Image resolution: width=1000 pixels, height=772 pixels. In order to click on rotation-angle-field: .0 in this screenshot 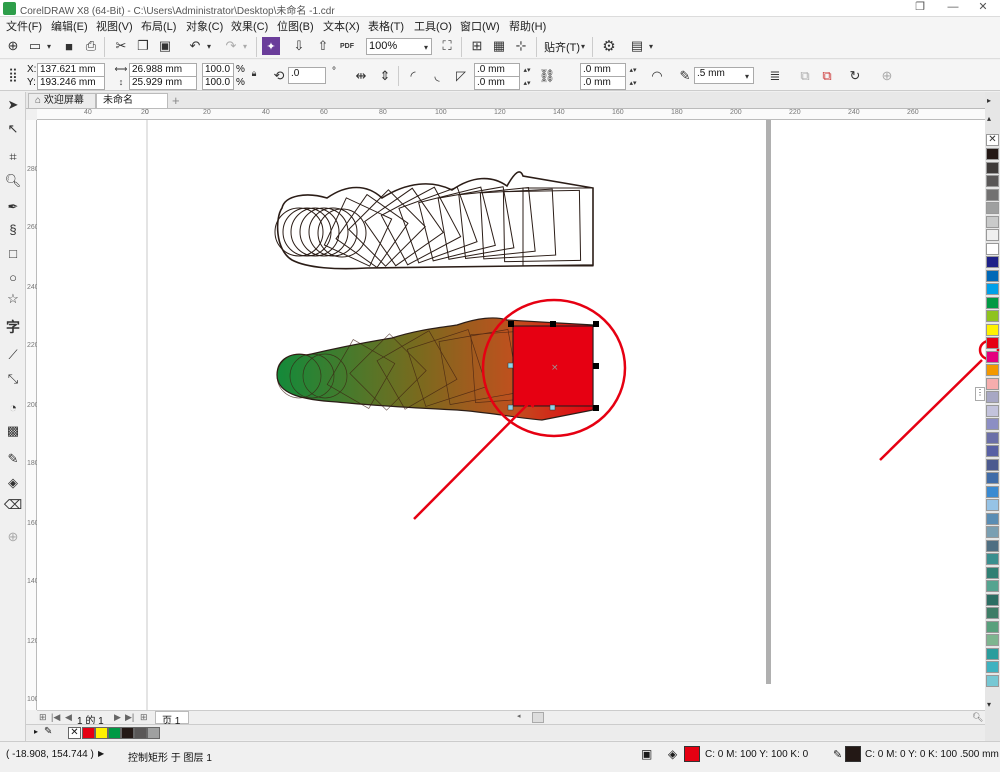, I will do `click(307, 75)`.